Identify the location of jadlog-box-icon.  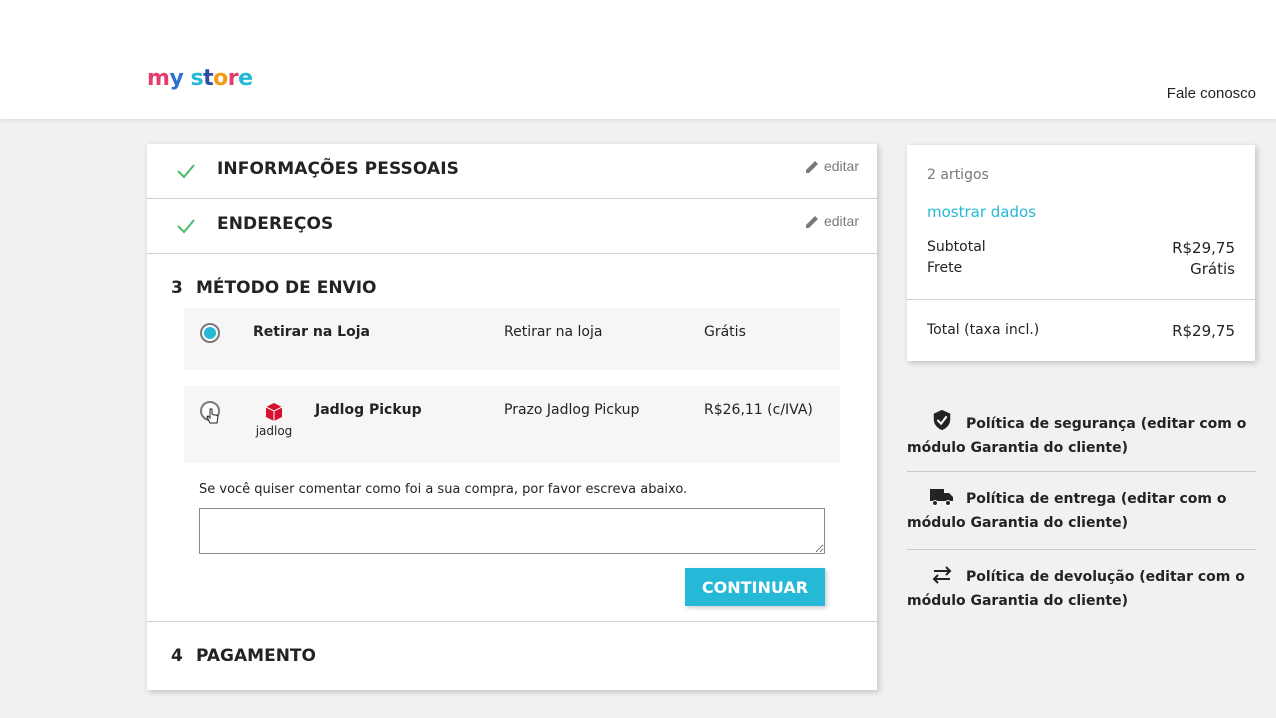
(274, 412).